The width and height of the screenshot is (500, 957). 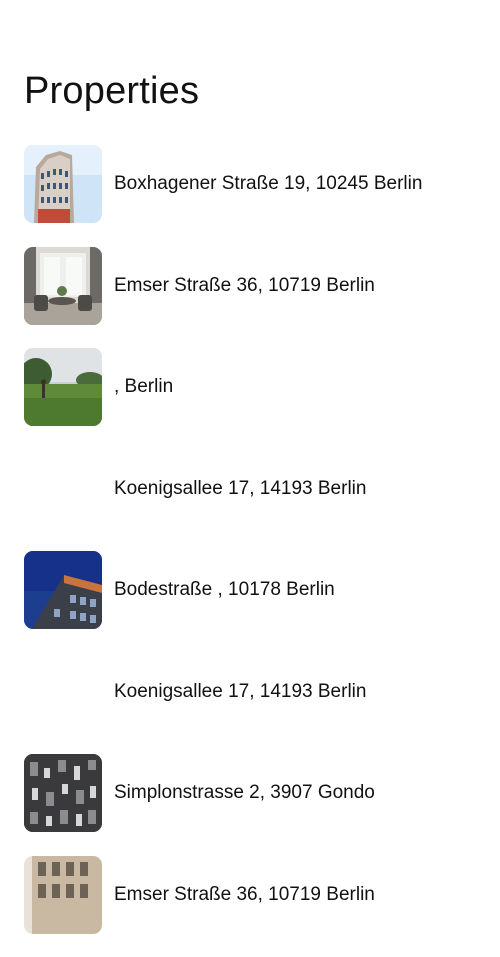 What do you see at coordinates (268, 184) in the screenshot?
I see `property-address: Boxhagener Straße 19, 10245 Berlin` at bounding box center [268, 184].